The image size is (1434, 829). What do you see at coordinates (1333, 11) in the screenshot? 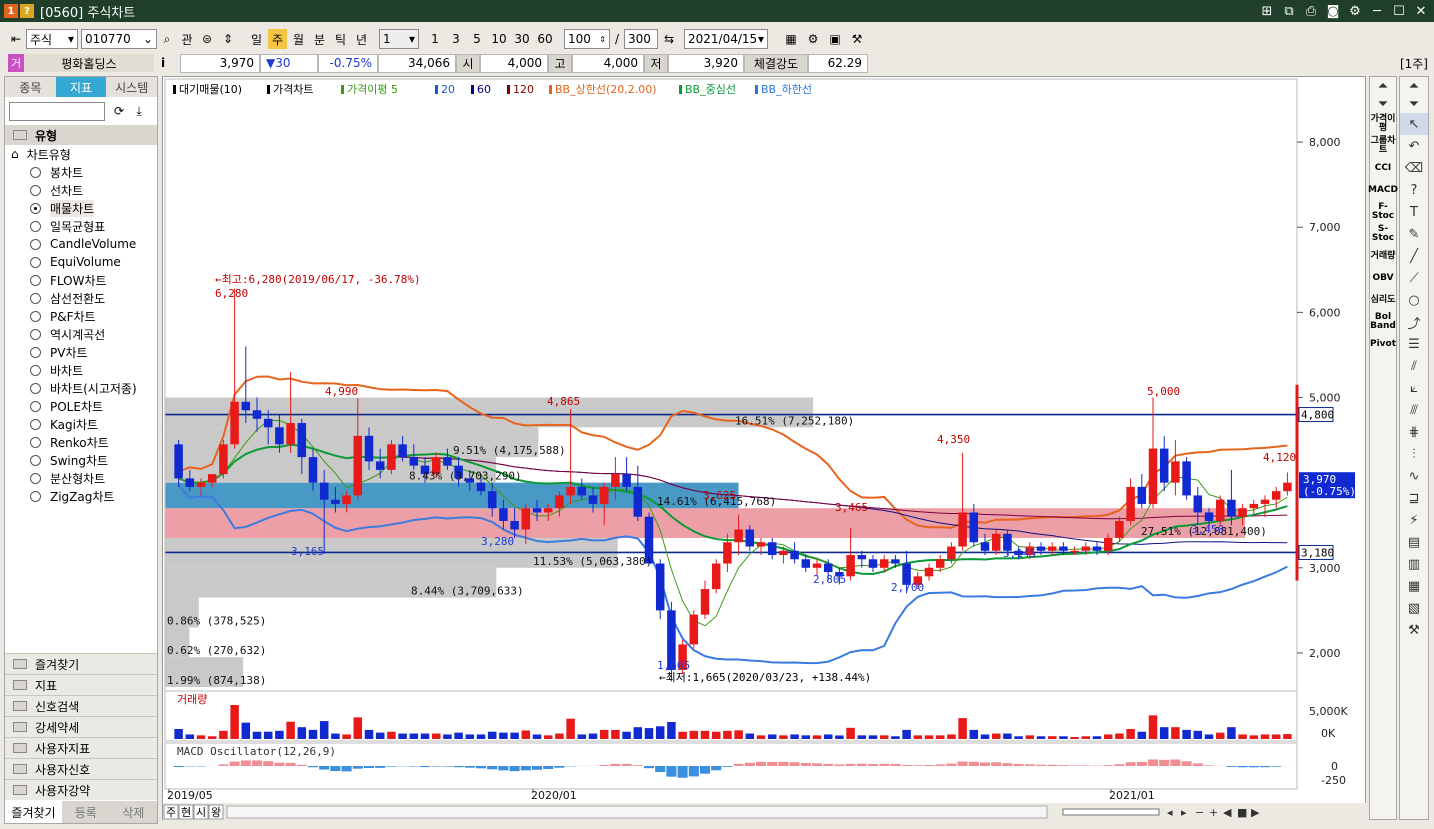
I see `capture-icon: ◙` at bounding box center [1333, 11].